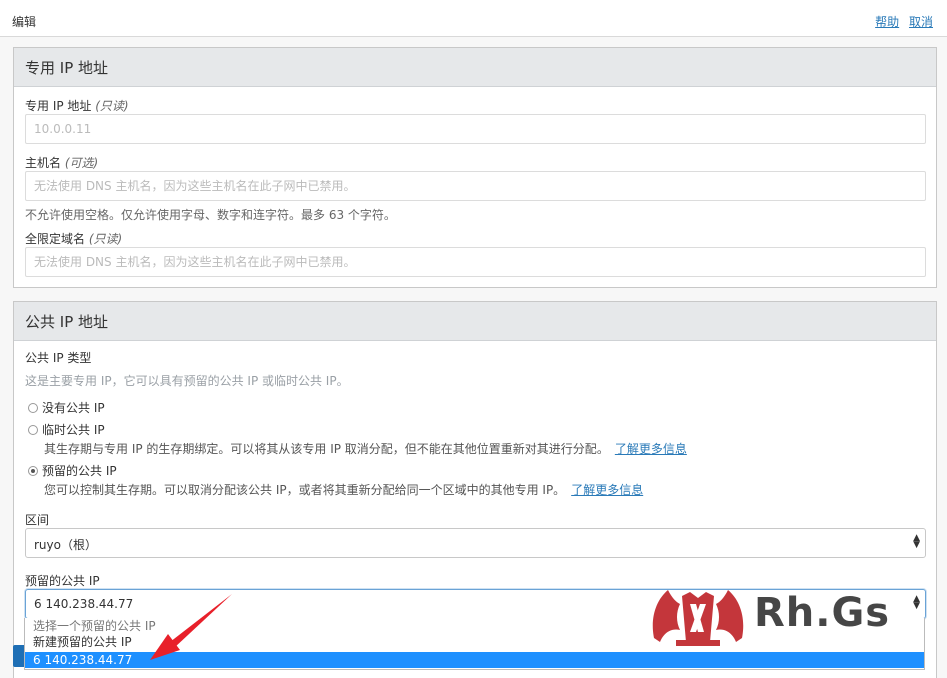  What do you see at coordinates (916, 541) in the screenshot?
I see `select-arrows-icon: ▲ ▼` at bounding box center [916, 541].